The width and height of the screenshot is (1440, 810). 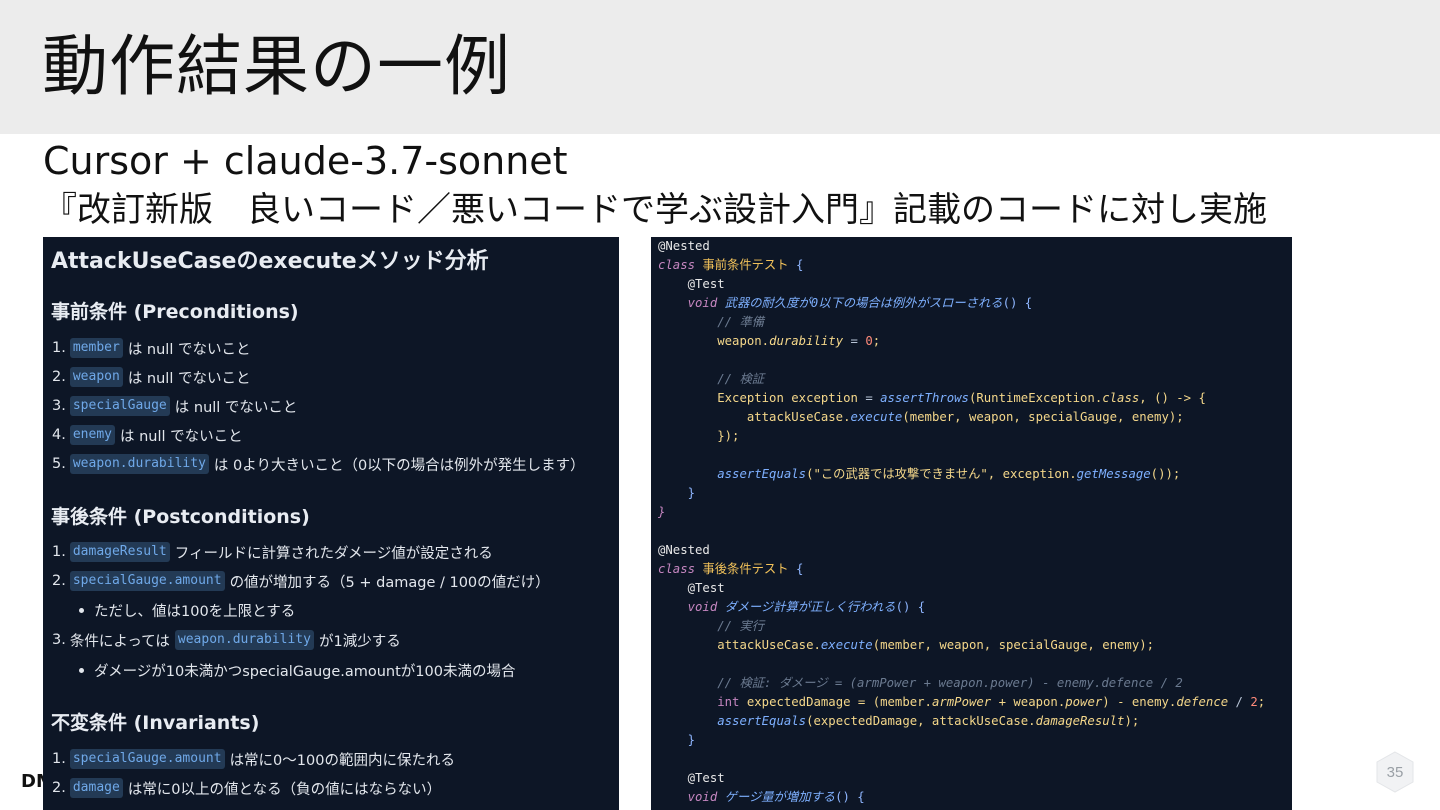 What do you see at coordinates (806, 341) in the screenshot?
I see `property: durability` at bounding box center [806, 341].